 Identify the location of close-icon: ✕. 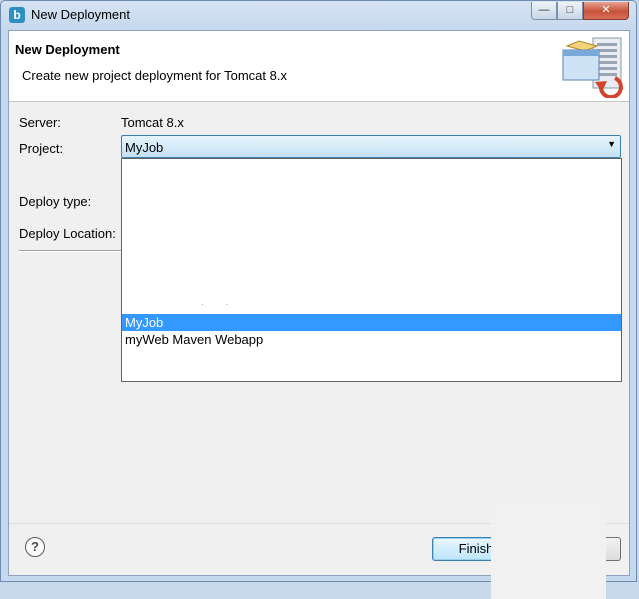
(606, 10).